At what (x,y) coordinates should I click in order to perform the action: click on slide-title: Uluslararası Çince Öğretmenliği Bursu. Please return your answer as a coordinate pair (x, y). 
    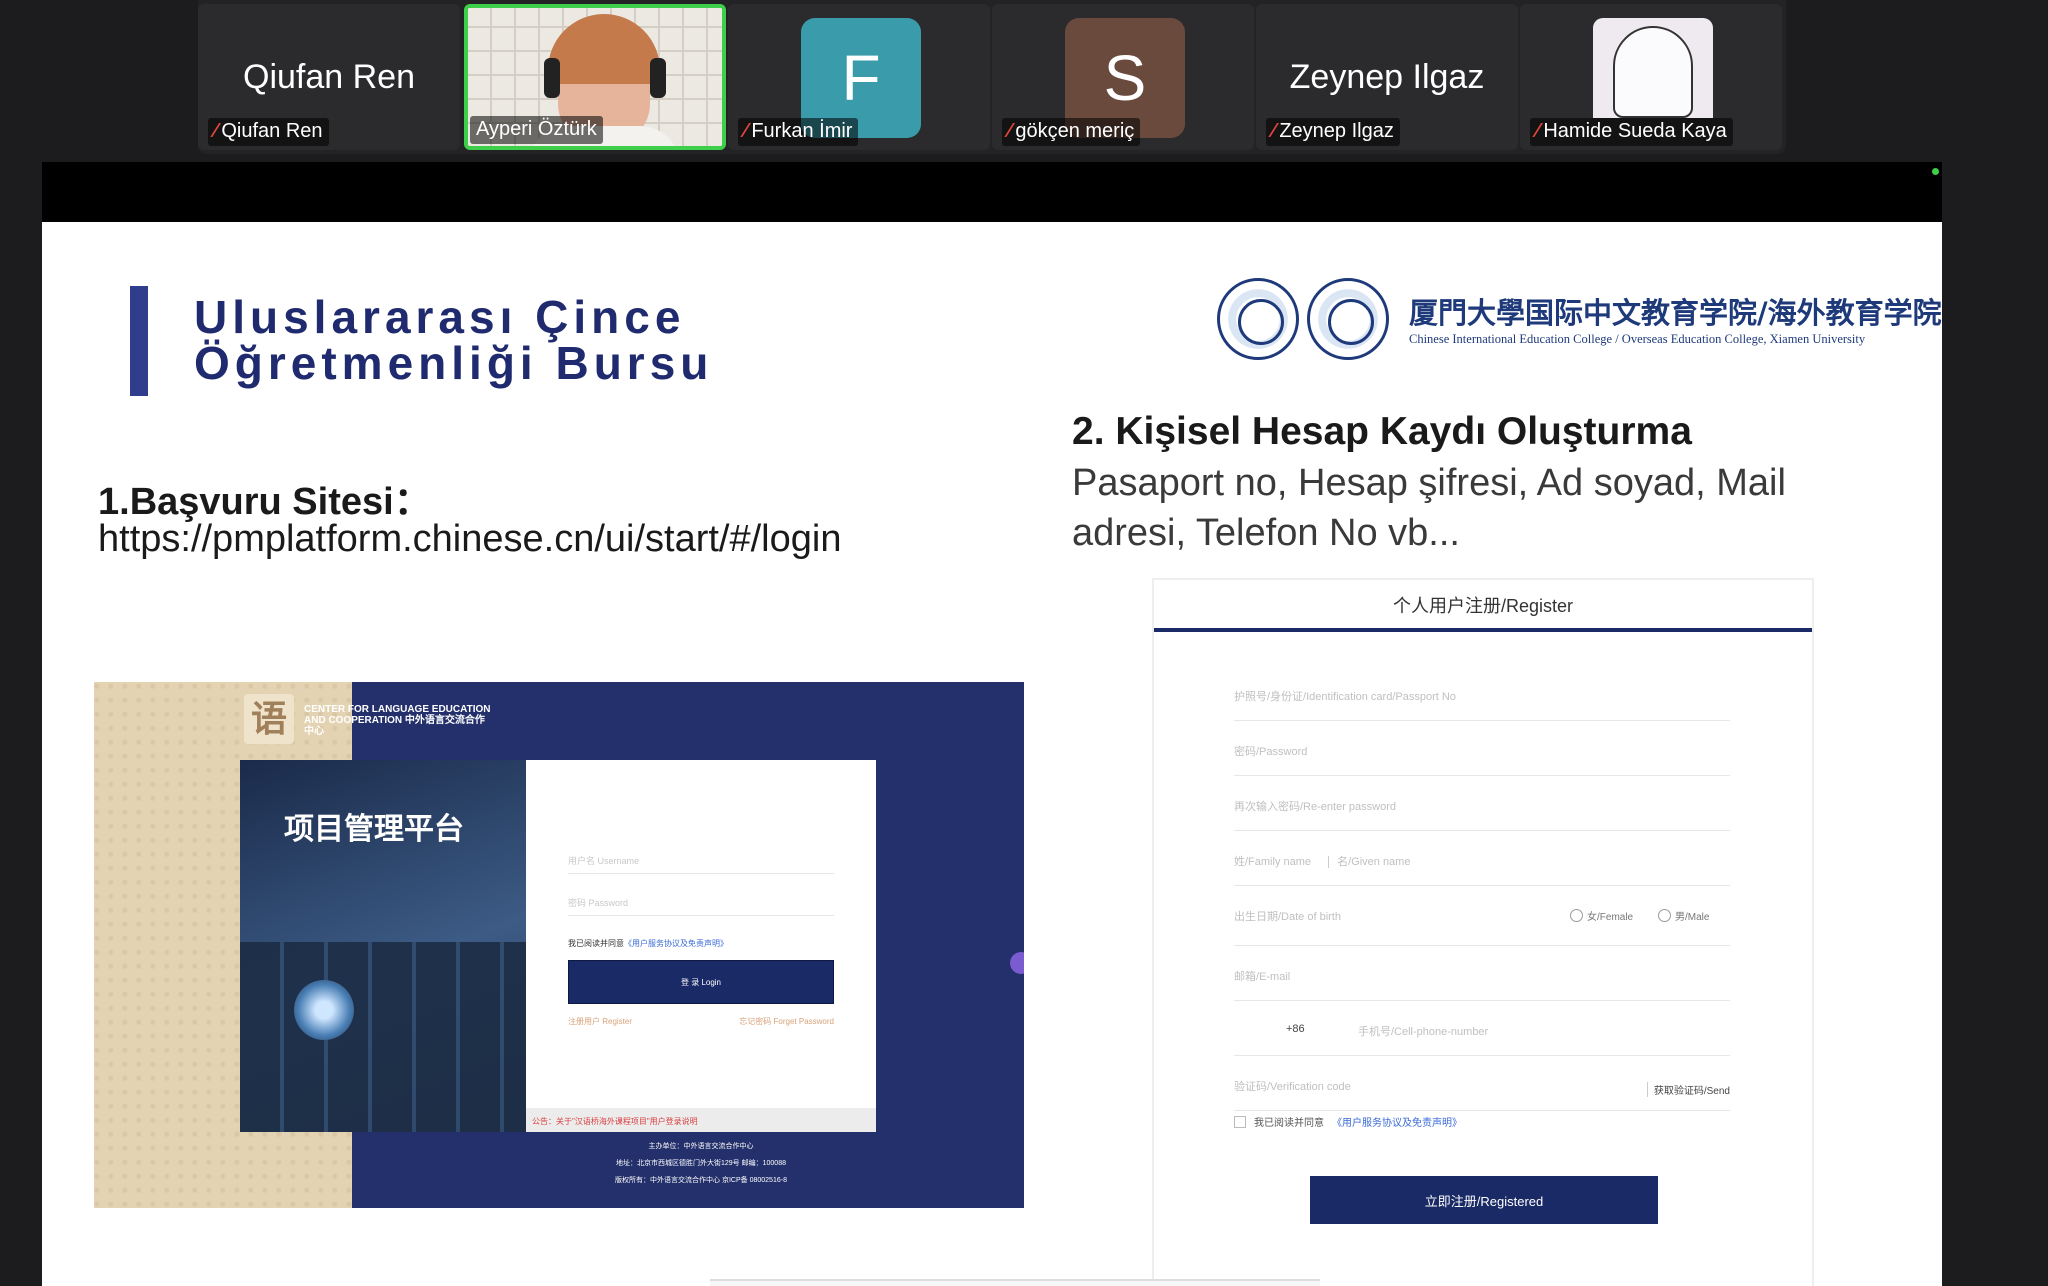
    Looking at the image, I should click on (454, 340).